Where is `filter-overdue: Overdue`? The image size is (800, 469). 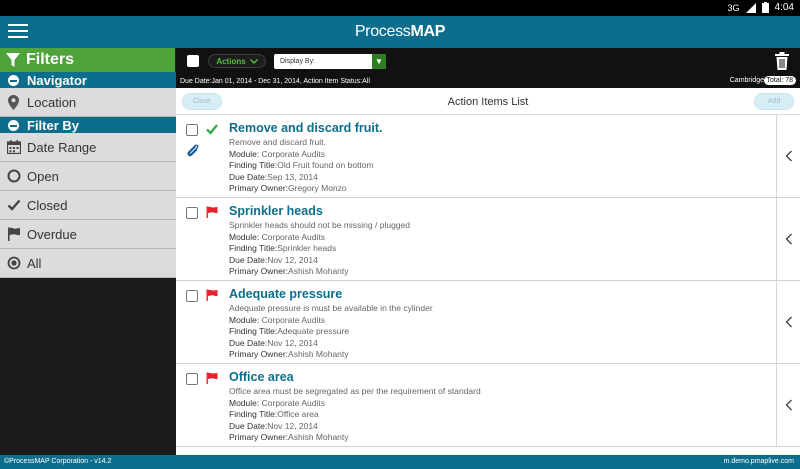
filter-overdue: Overdue is located at coordinates (88, 234).